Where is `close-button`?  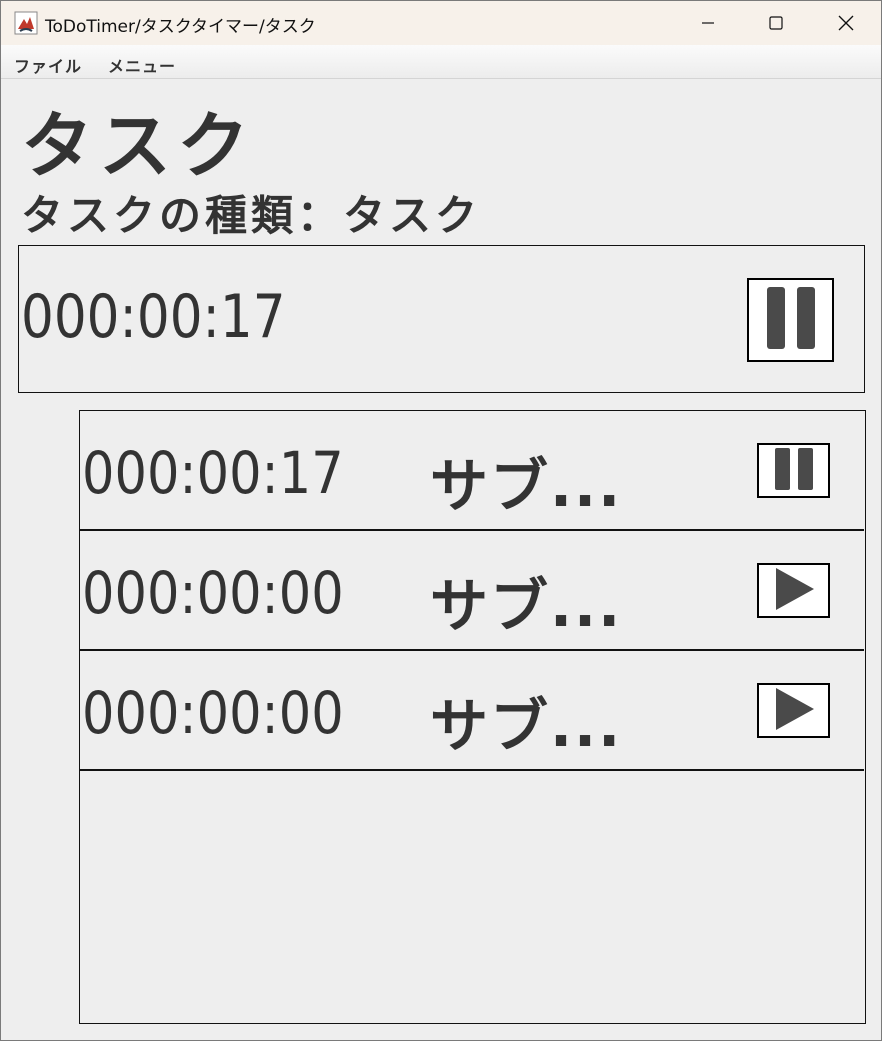
close-button is located at coordinates (846, 23).